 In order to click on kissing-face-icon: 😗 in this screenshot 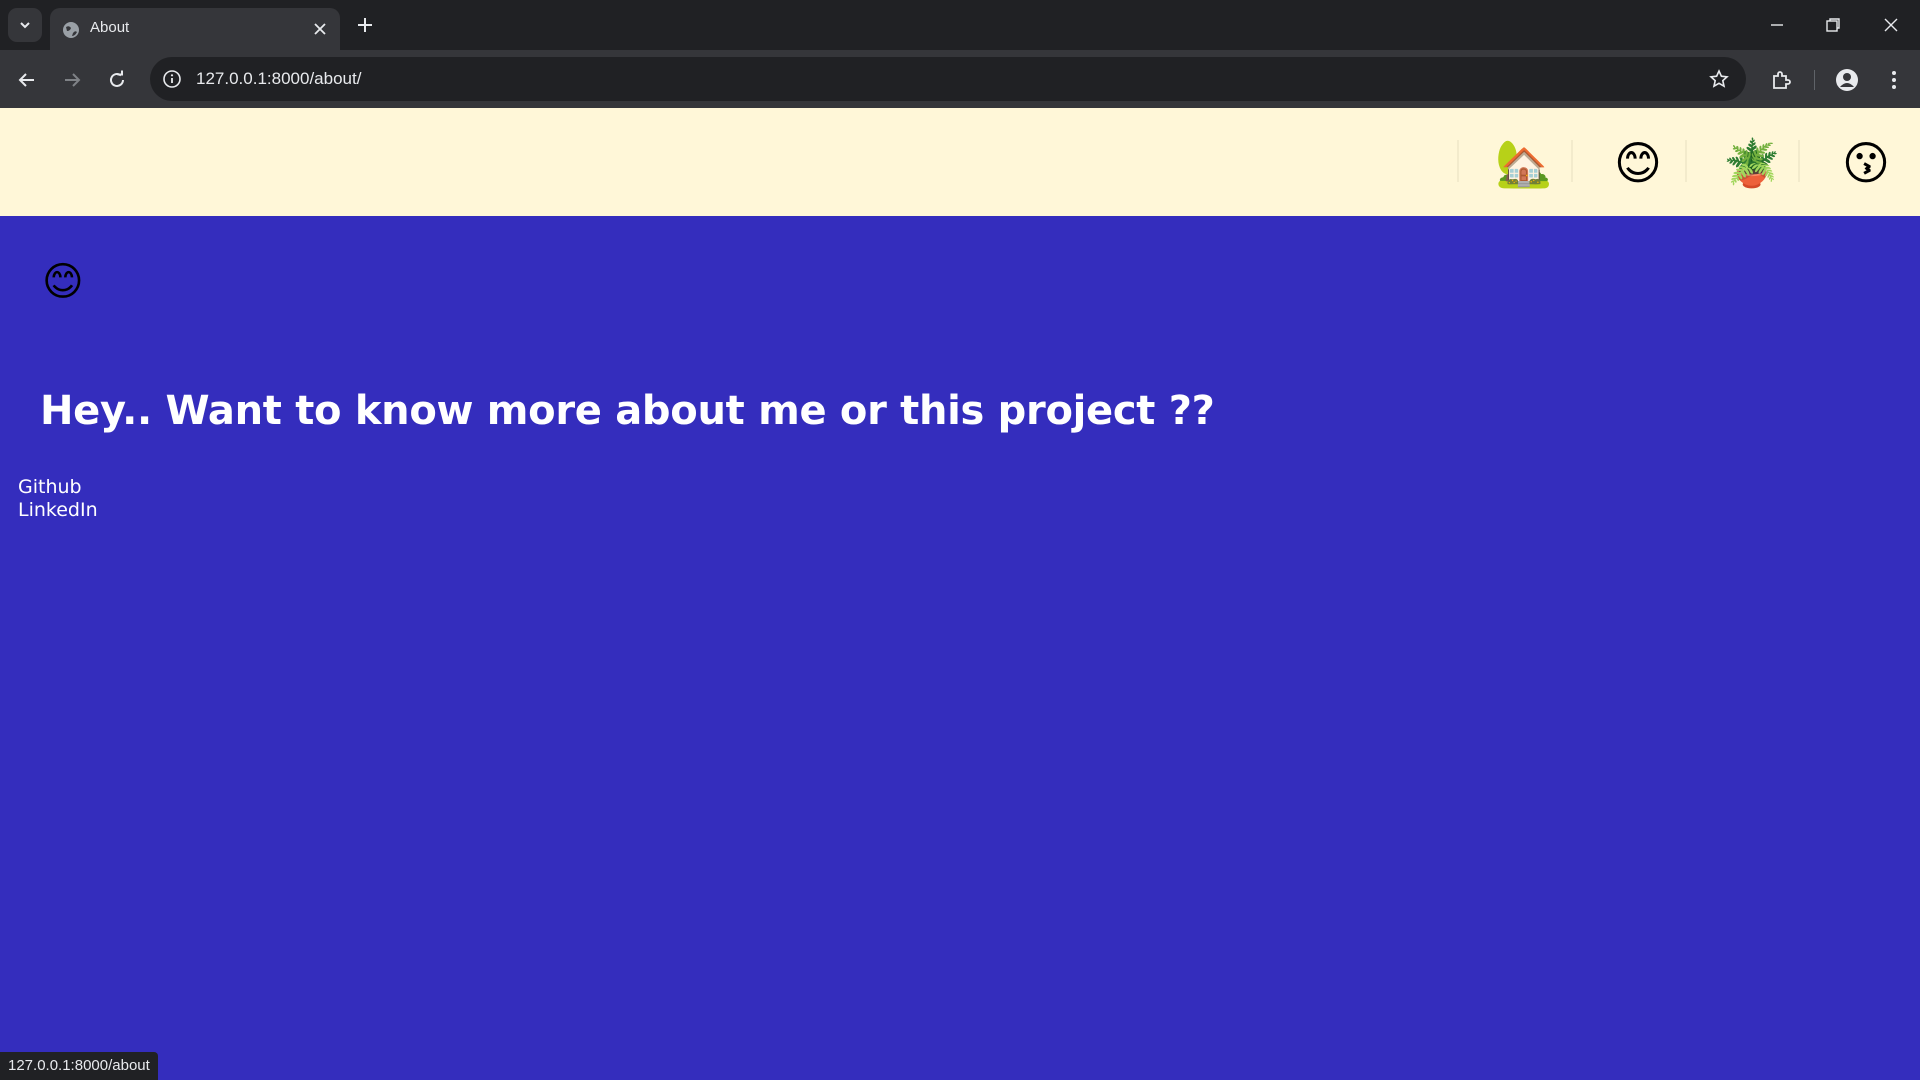, I will do `click(1866, 163)`.